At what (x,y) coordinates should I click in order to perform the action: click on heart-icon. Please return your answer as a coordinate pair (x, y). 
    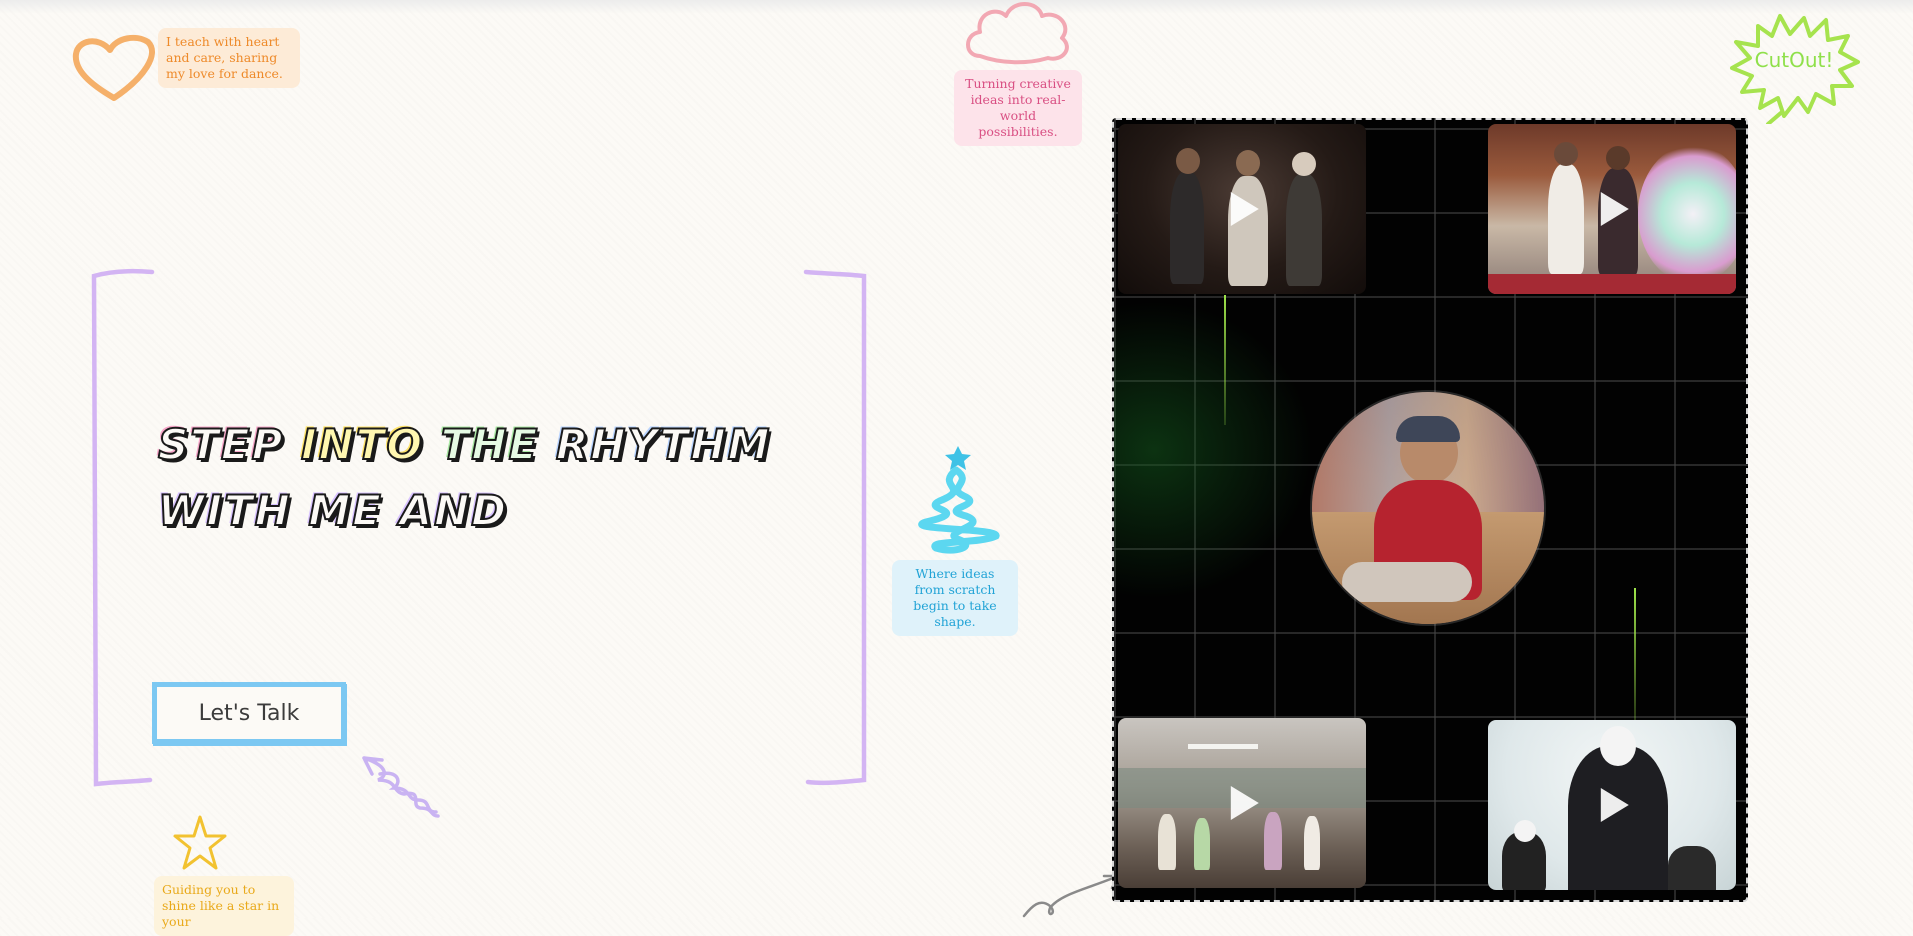
    Looking at the image, I should click on (113, 67).